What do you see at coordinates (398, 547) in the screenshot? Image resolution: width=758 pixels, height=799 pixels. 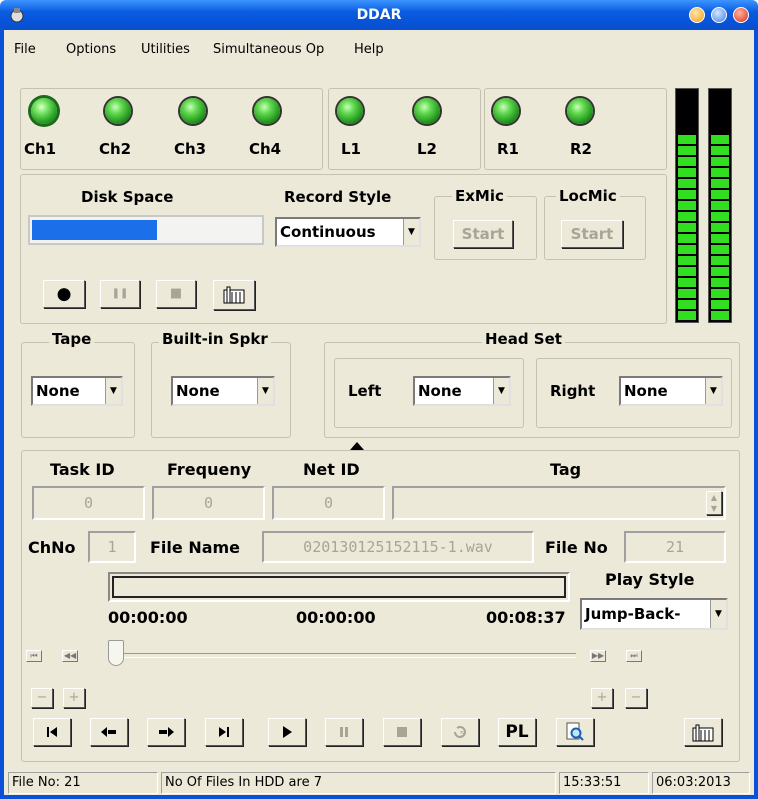 I see `file-name-field: 020130125152115-1.wav` at bounding box center [398, 547].